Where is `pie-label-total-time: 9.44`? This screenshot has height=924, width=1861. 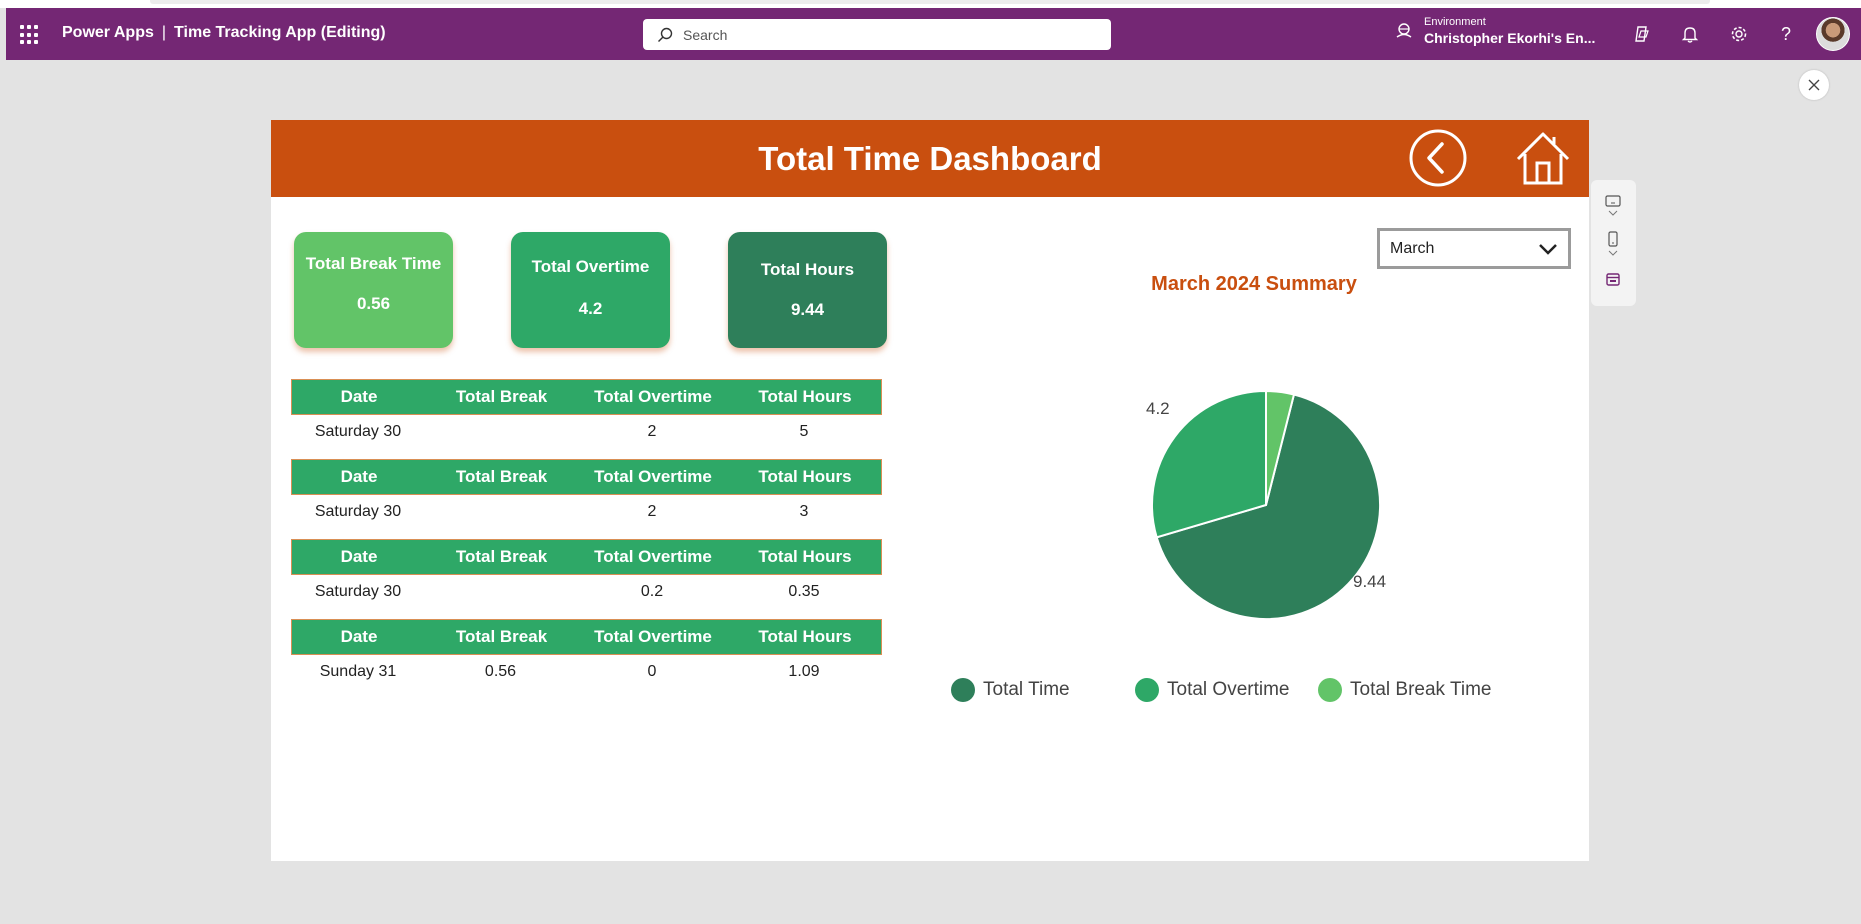
pie-label-total-time: 9.44 is located at coordinates (1370, 581).